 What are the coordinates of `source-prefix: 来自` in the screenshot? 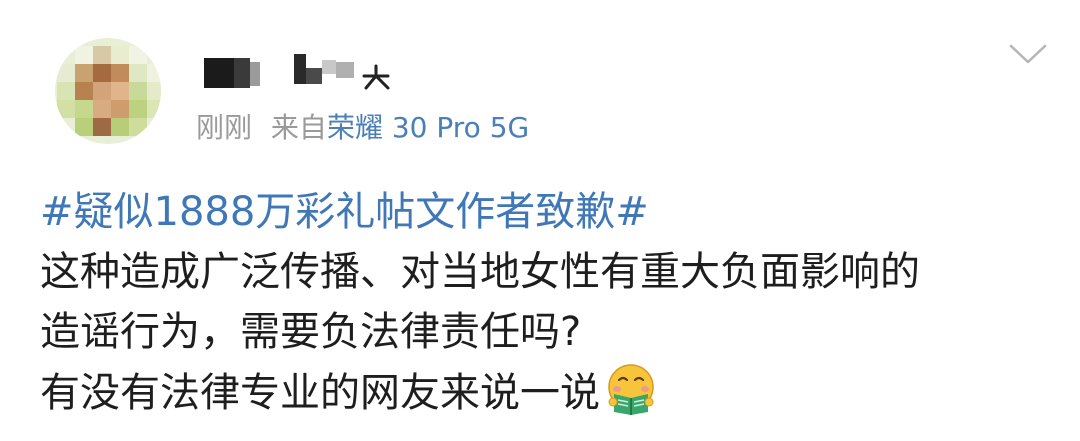 It's located at (298, 127).